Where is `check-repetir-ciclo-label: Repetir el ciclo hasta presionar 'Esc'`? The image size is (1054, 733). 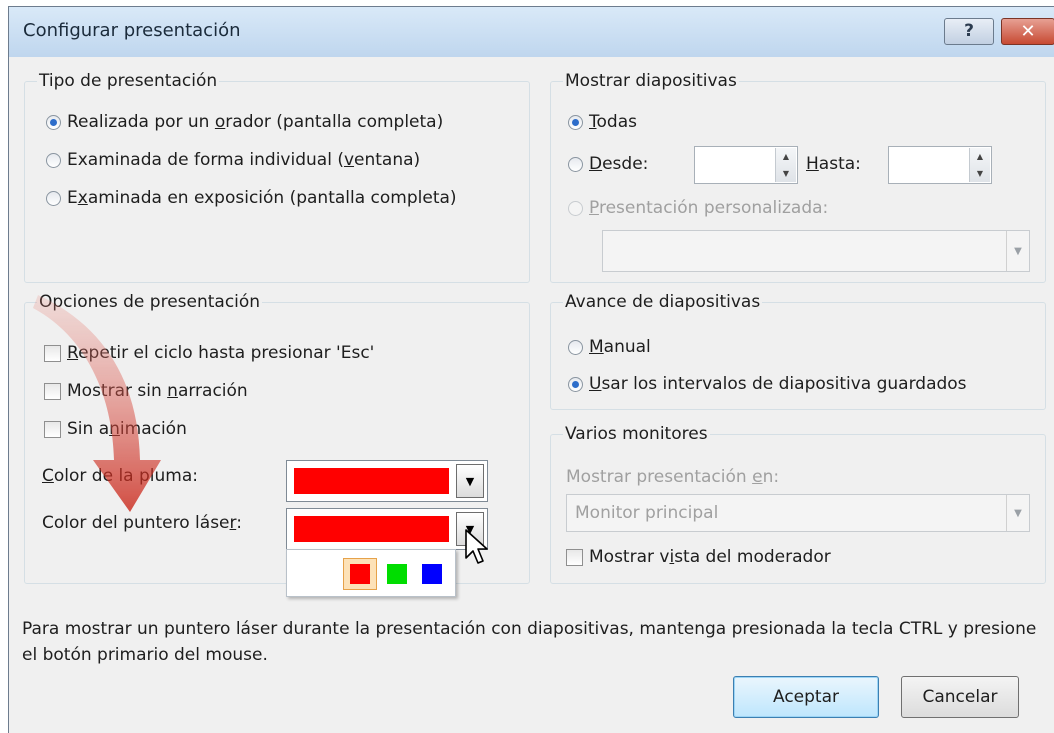
check-repetir-ciclo-label: Repetir el ciclo hasta presionar 'Esc' is located at coordinates (221, 353).